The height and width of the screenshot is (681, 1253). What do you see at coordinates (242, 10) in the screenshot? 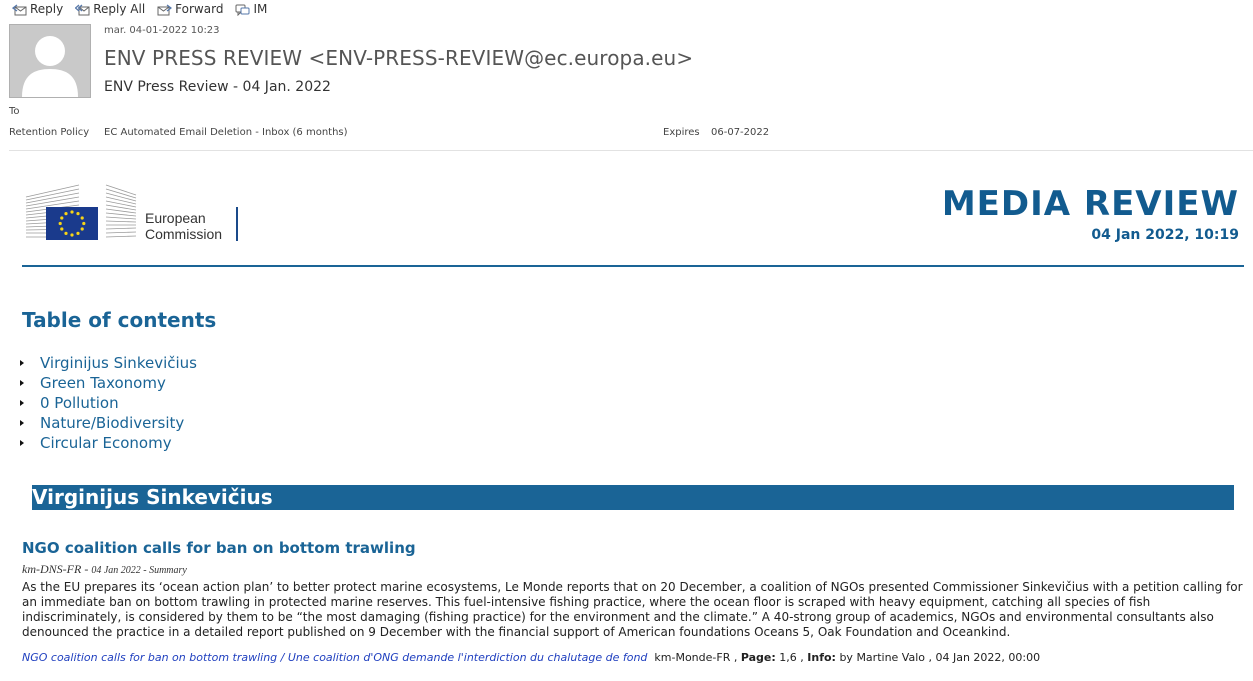
I see `im-icon` at bounding box center [242, 10].